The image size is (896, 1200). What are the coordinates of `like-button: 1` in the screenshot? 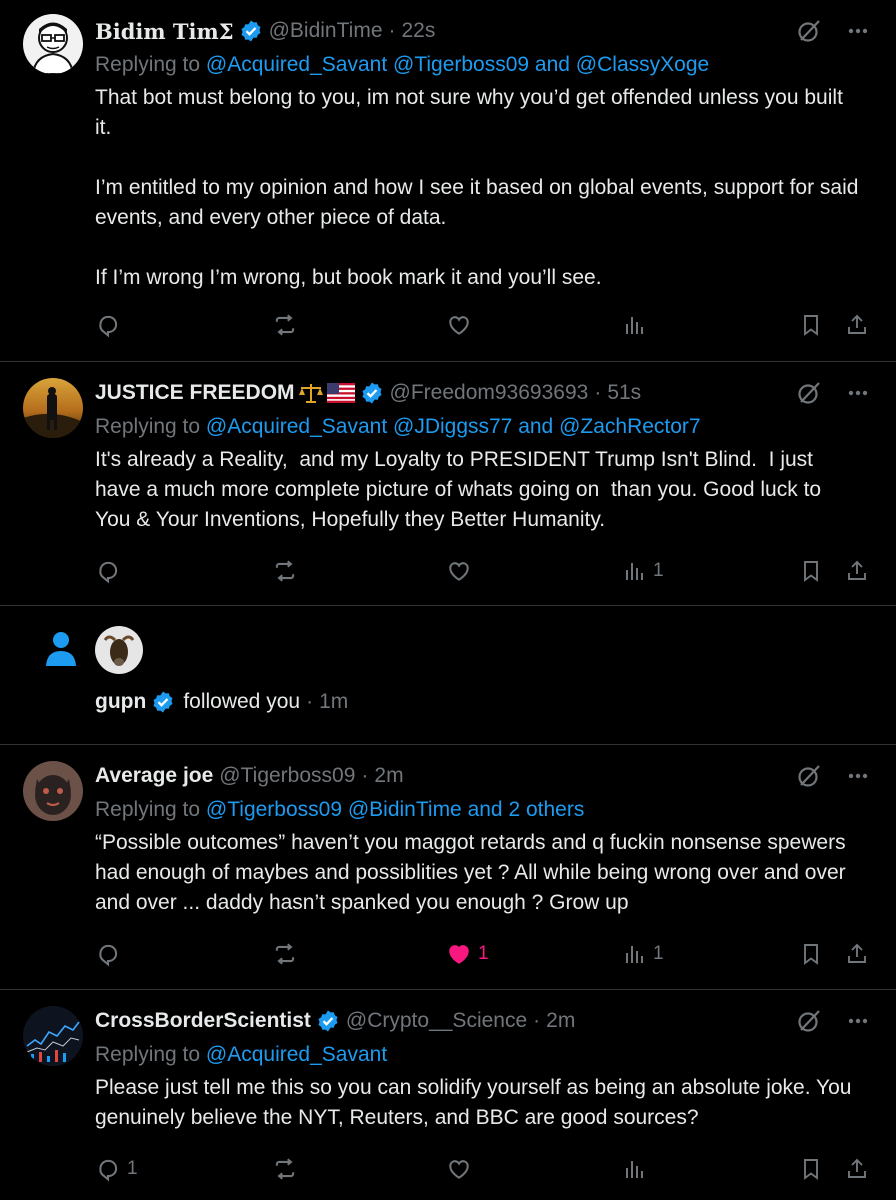 It's located at (467, 954).